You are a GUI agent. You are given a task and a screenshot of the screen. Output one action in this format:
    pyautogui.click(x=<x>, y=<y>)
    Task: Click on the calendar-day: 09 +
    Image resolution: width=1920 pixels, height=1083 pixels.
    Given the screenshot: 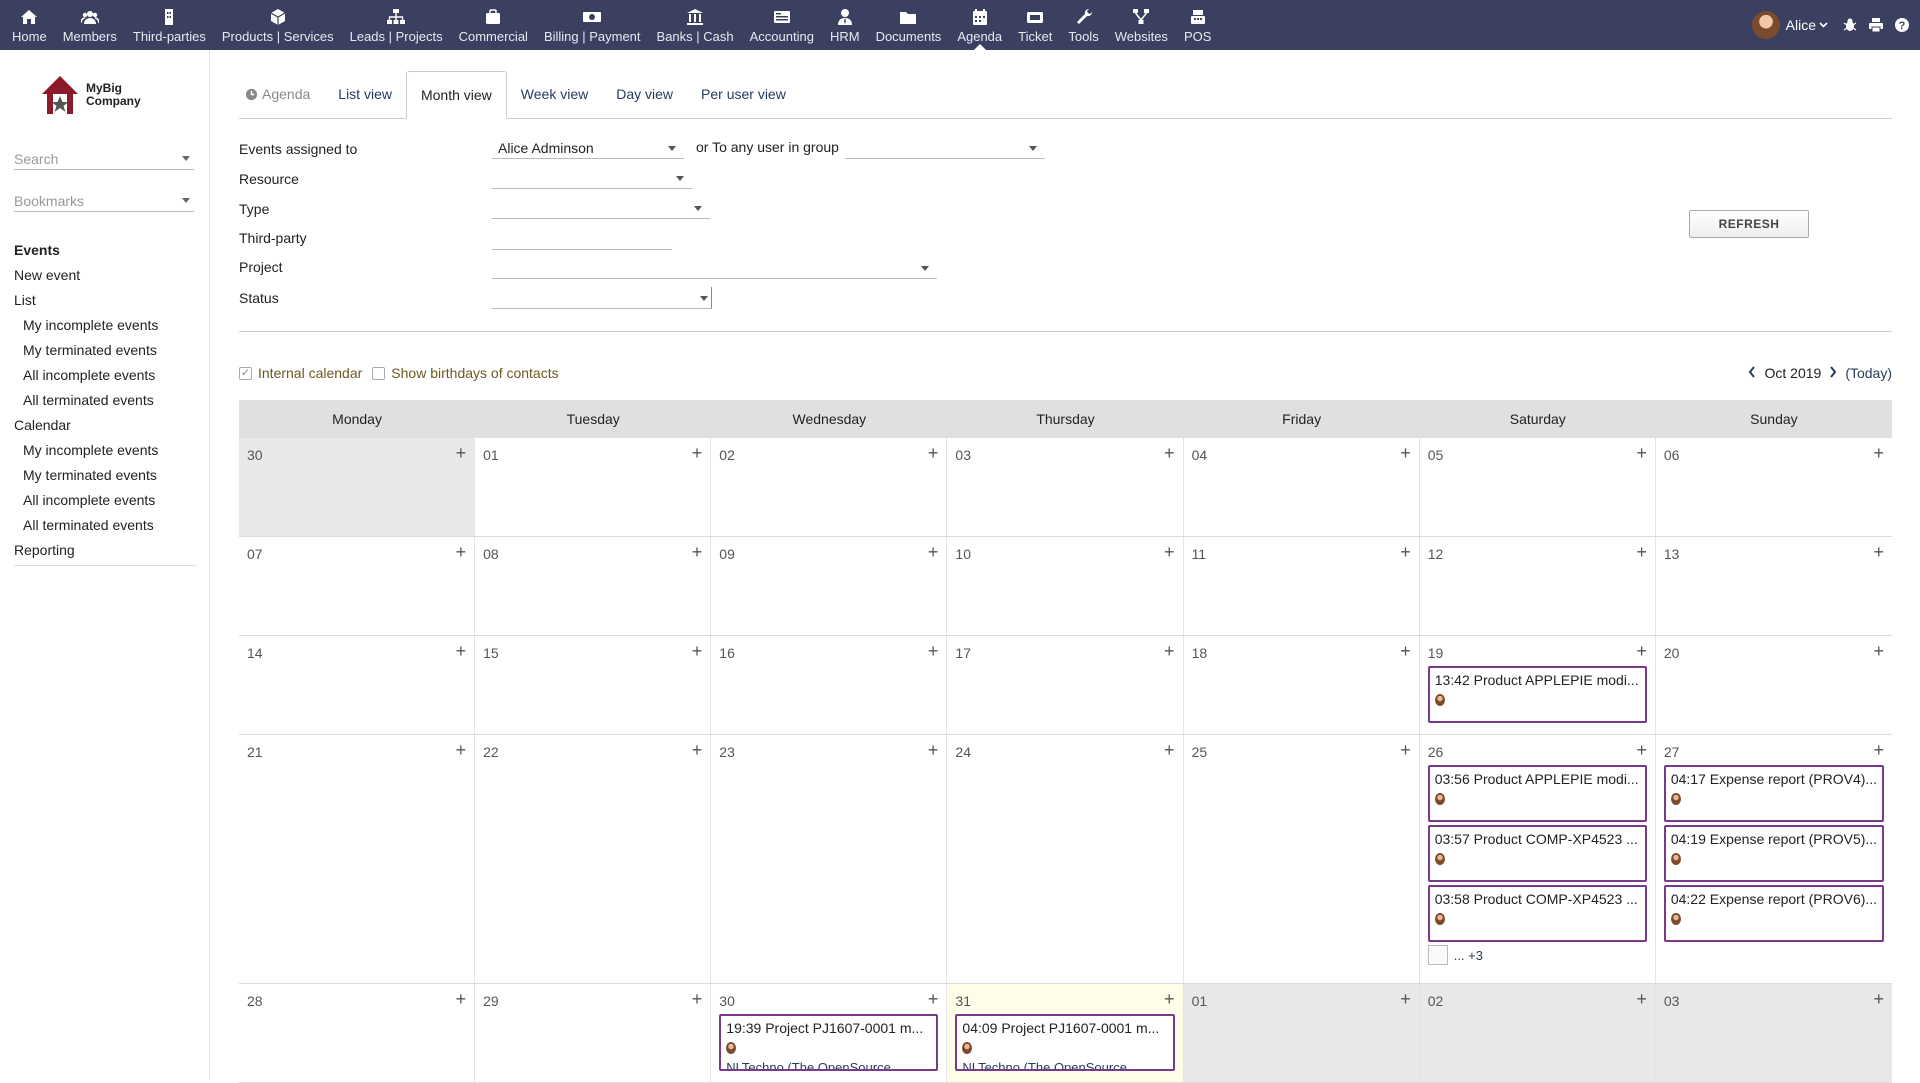 What is the action you would take?
    pyautogui.click(x=829, y=586)
    